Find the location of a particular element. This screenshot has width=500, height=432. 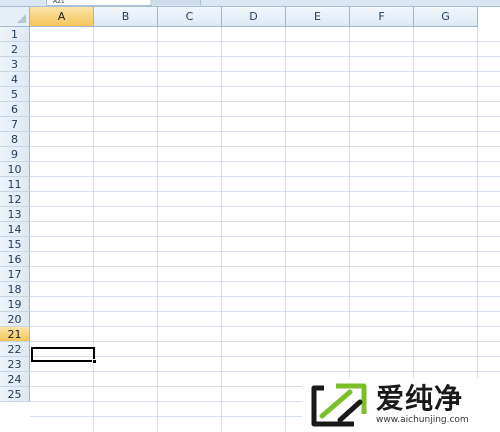

select-all-triangle-icon is located at coordinates (21, 18).